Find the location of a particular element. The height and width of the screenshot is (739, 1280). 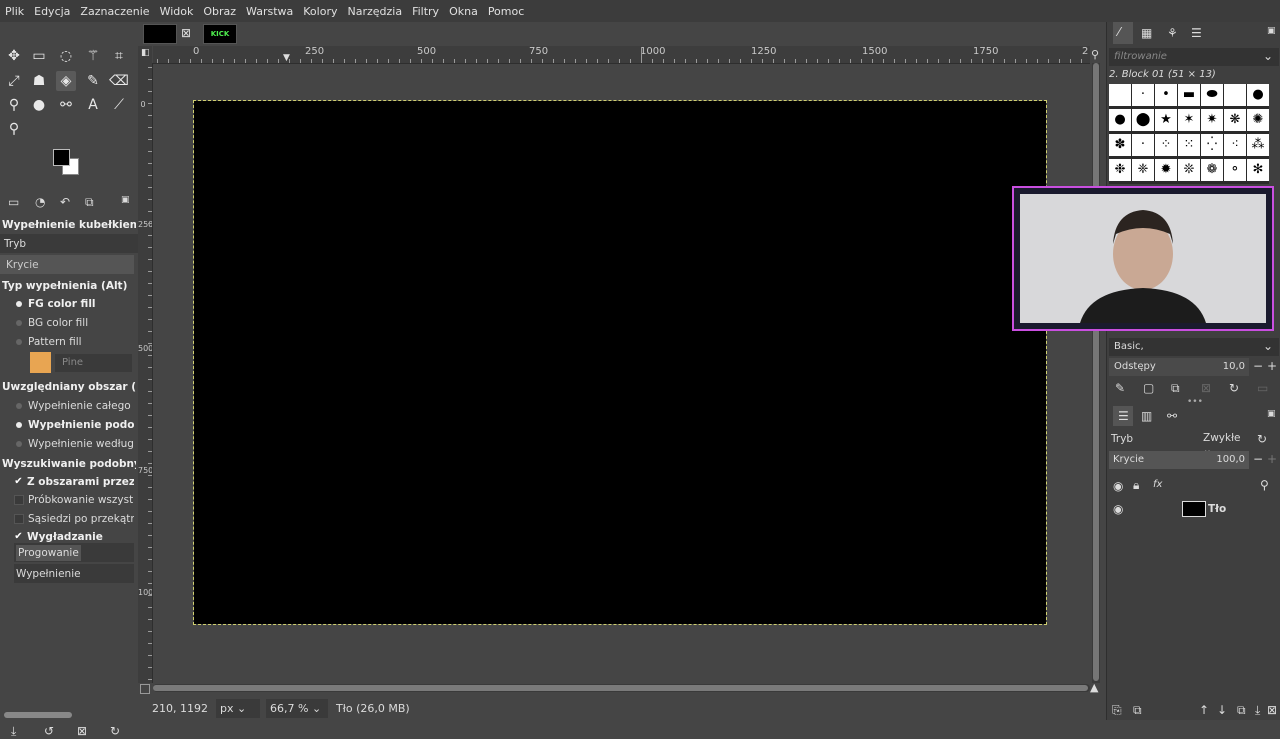

transparent-areas-checkbox: ✔ Z obszarami przezrocz is located at coordinates (67, 481).